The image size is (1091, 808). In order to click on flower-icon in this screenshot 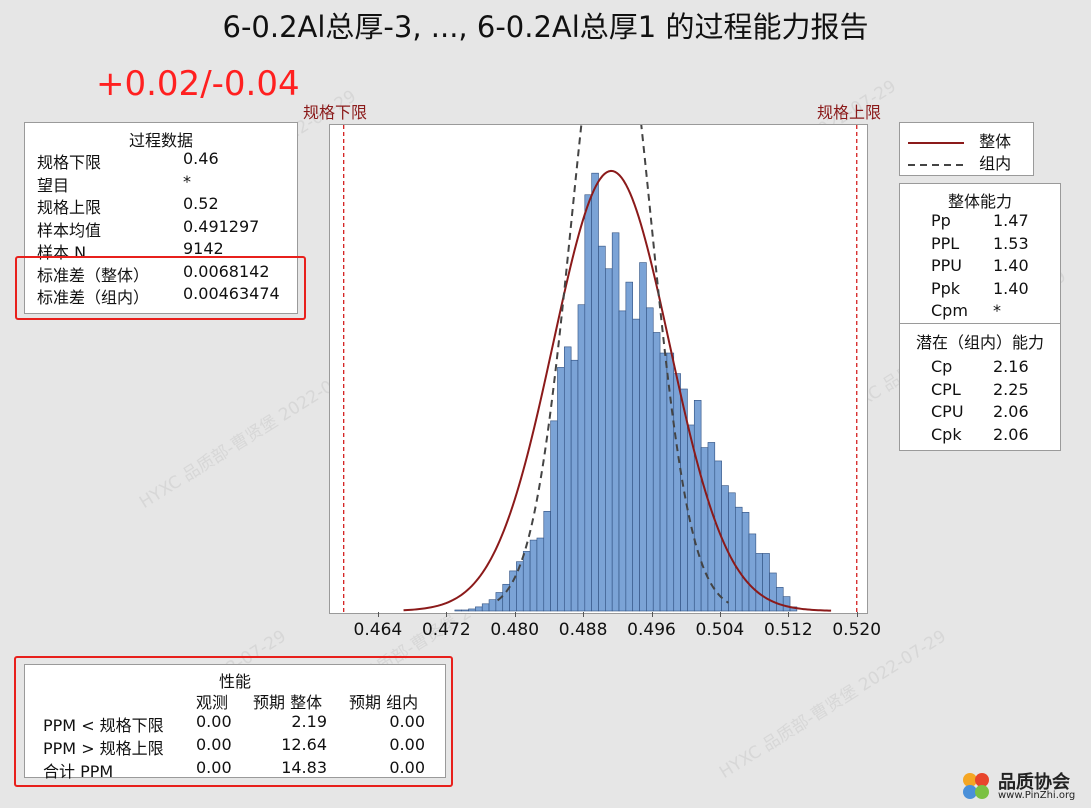, I will do `click(976, 786)`.